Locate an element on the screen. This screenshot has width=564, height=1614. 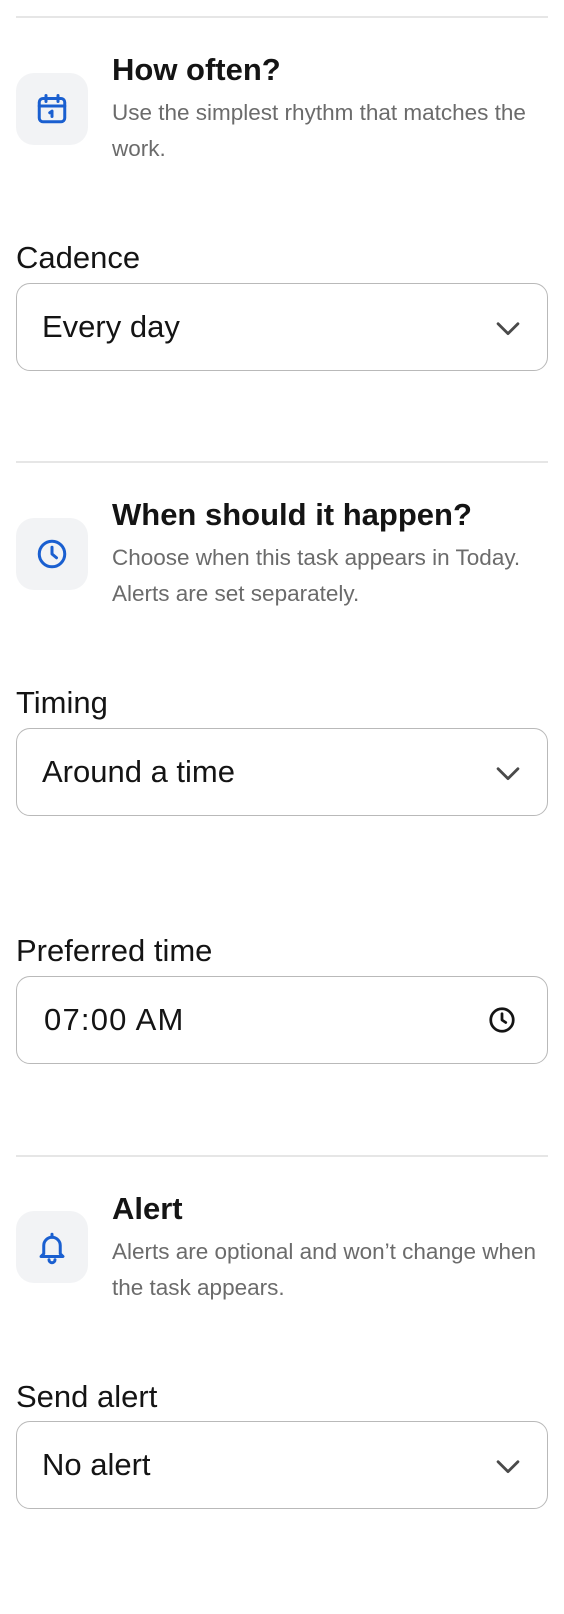
cadence-select: Every day is located at coordinates (282, 327).